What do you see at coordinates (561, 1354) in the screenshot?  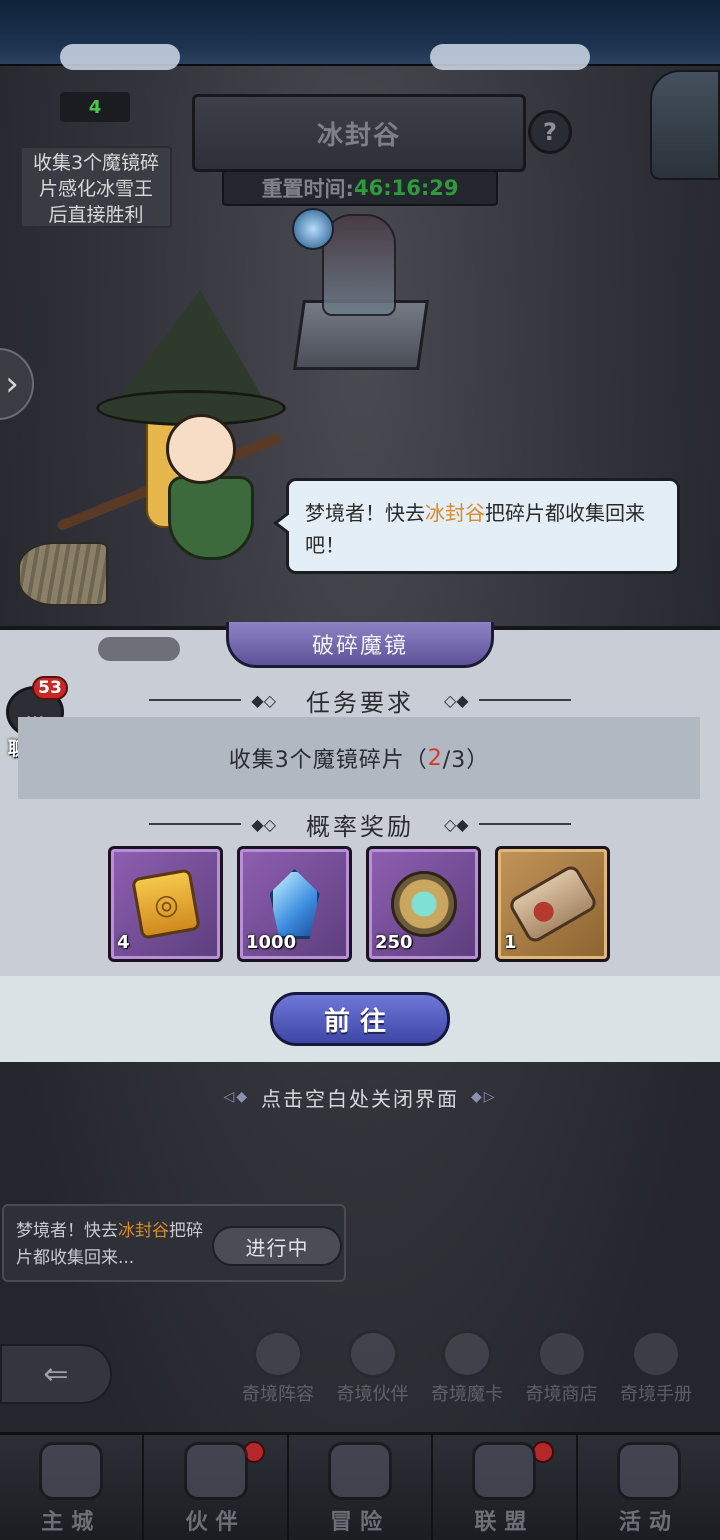 I see `shop-icon` at bounding box center [561, 1354].